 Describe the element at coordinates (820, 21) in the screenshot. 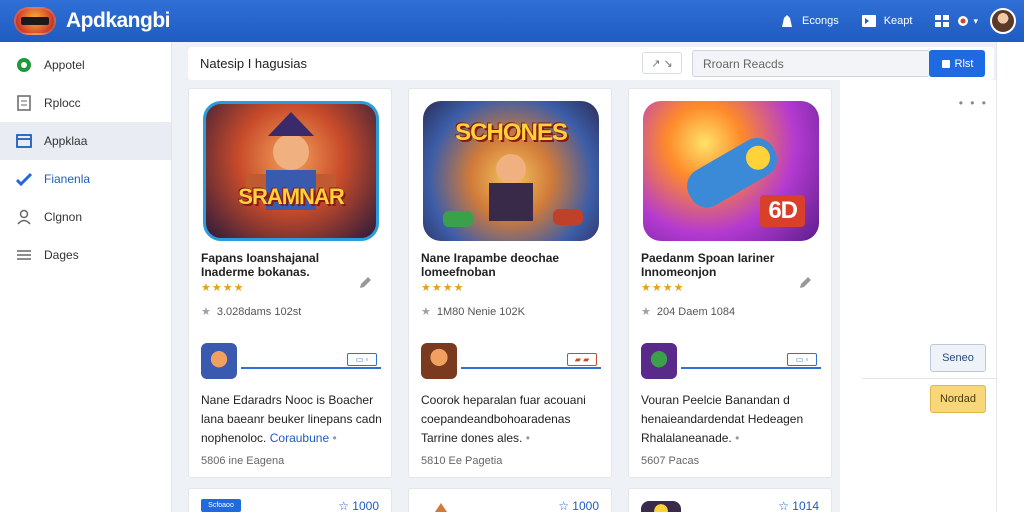

I see `header-action-label: Econgs` at that location.